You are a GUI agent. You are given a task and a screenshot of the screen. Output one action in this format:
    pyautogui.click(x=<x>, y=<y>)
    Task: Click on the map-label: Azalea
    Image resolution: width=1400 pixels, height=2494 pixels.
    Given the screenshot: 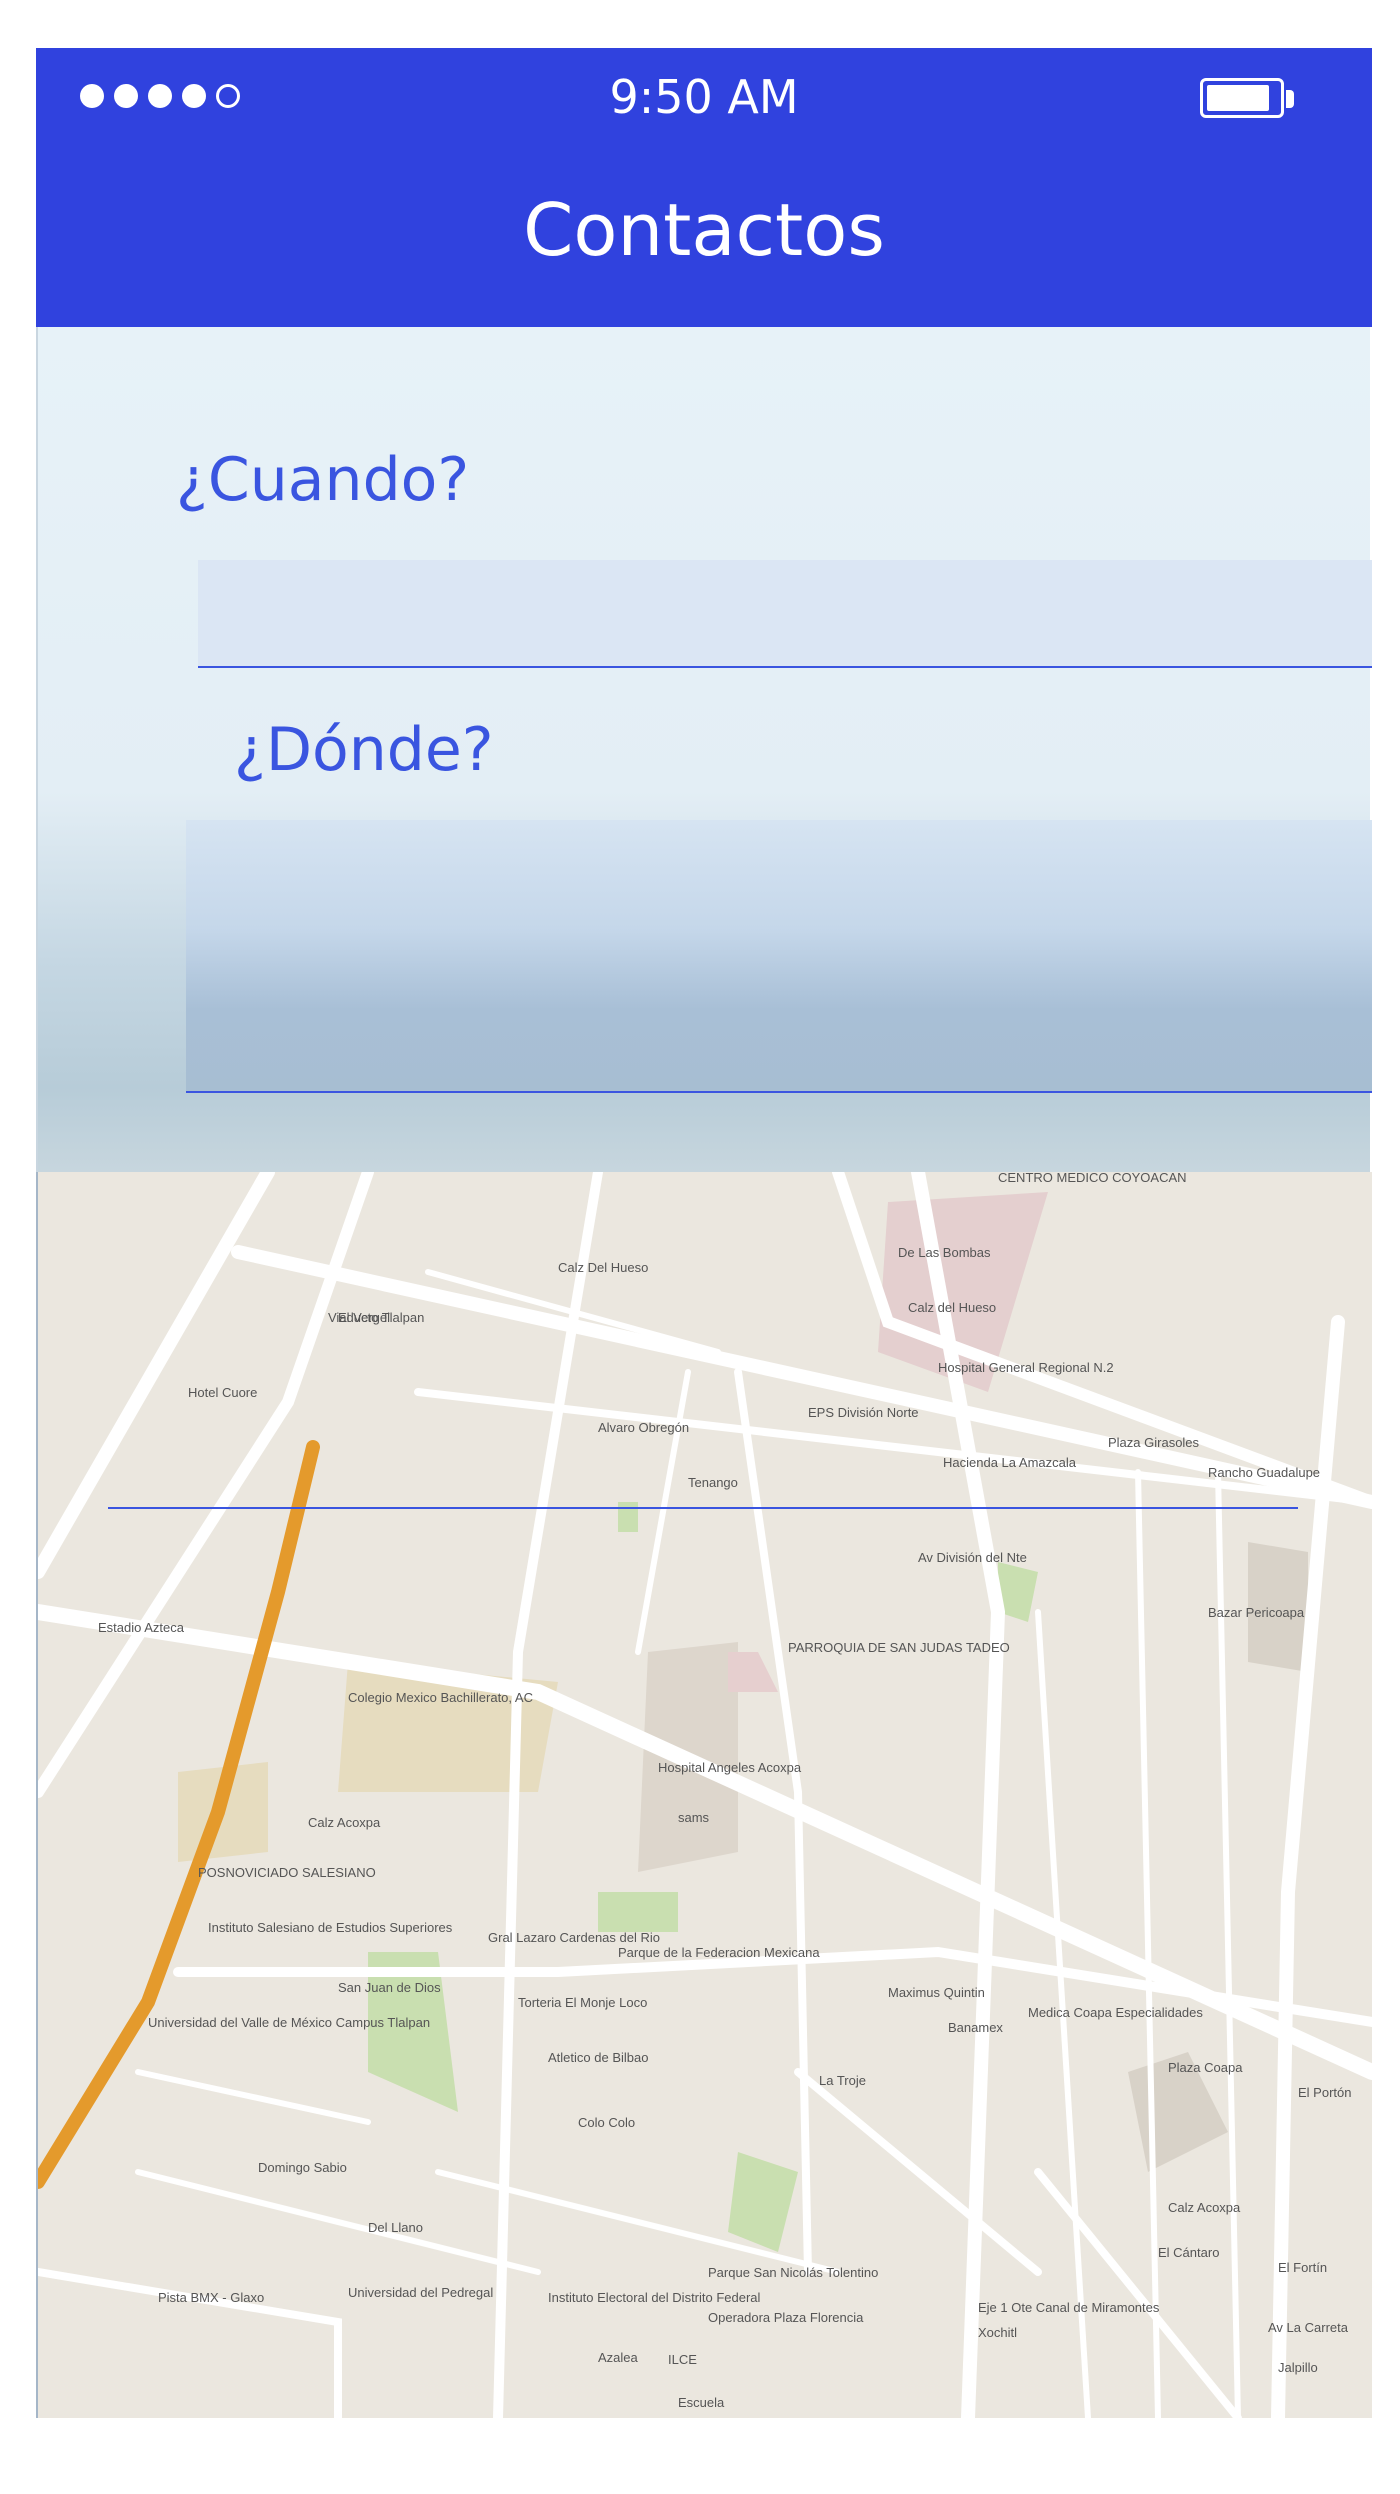 What is the action you would take?
    pyautogui.click(x=618, y=2357)
    